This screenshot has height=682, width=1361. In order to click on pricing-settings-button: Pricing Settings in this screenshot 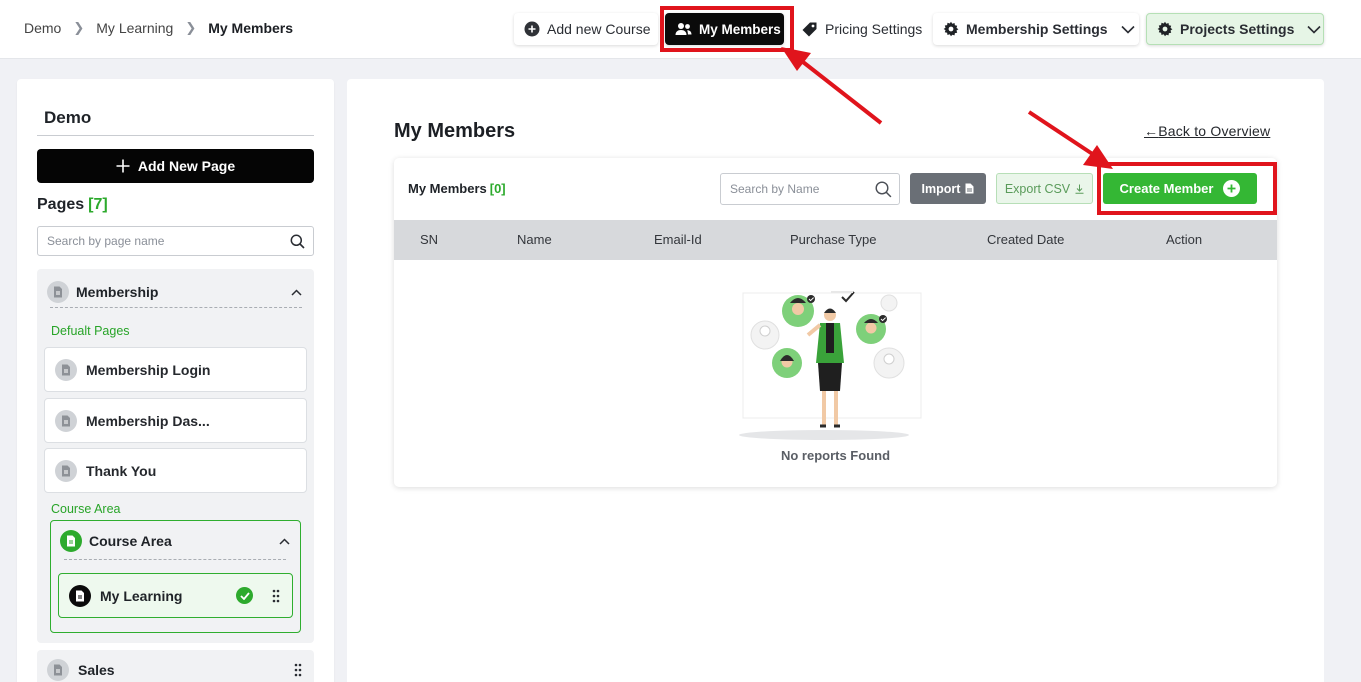, I will do `click(858, 29)`.